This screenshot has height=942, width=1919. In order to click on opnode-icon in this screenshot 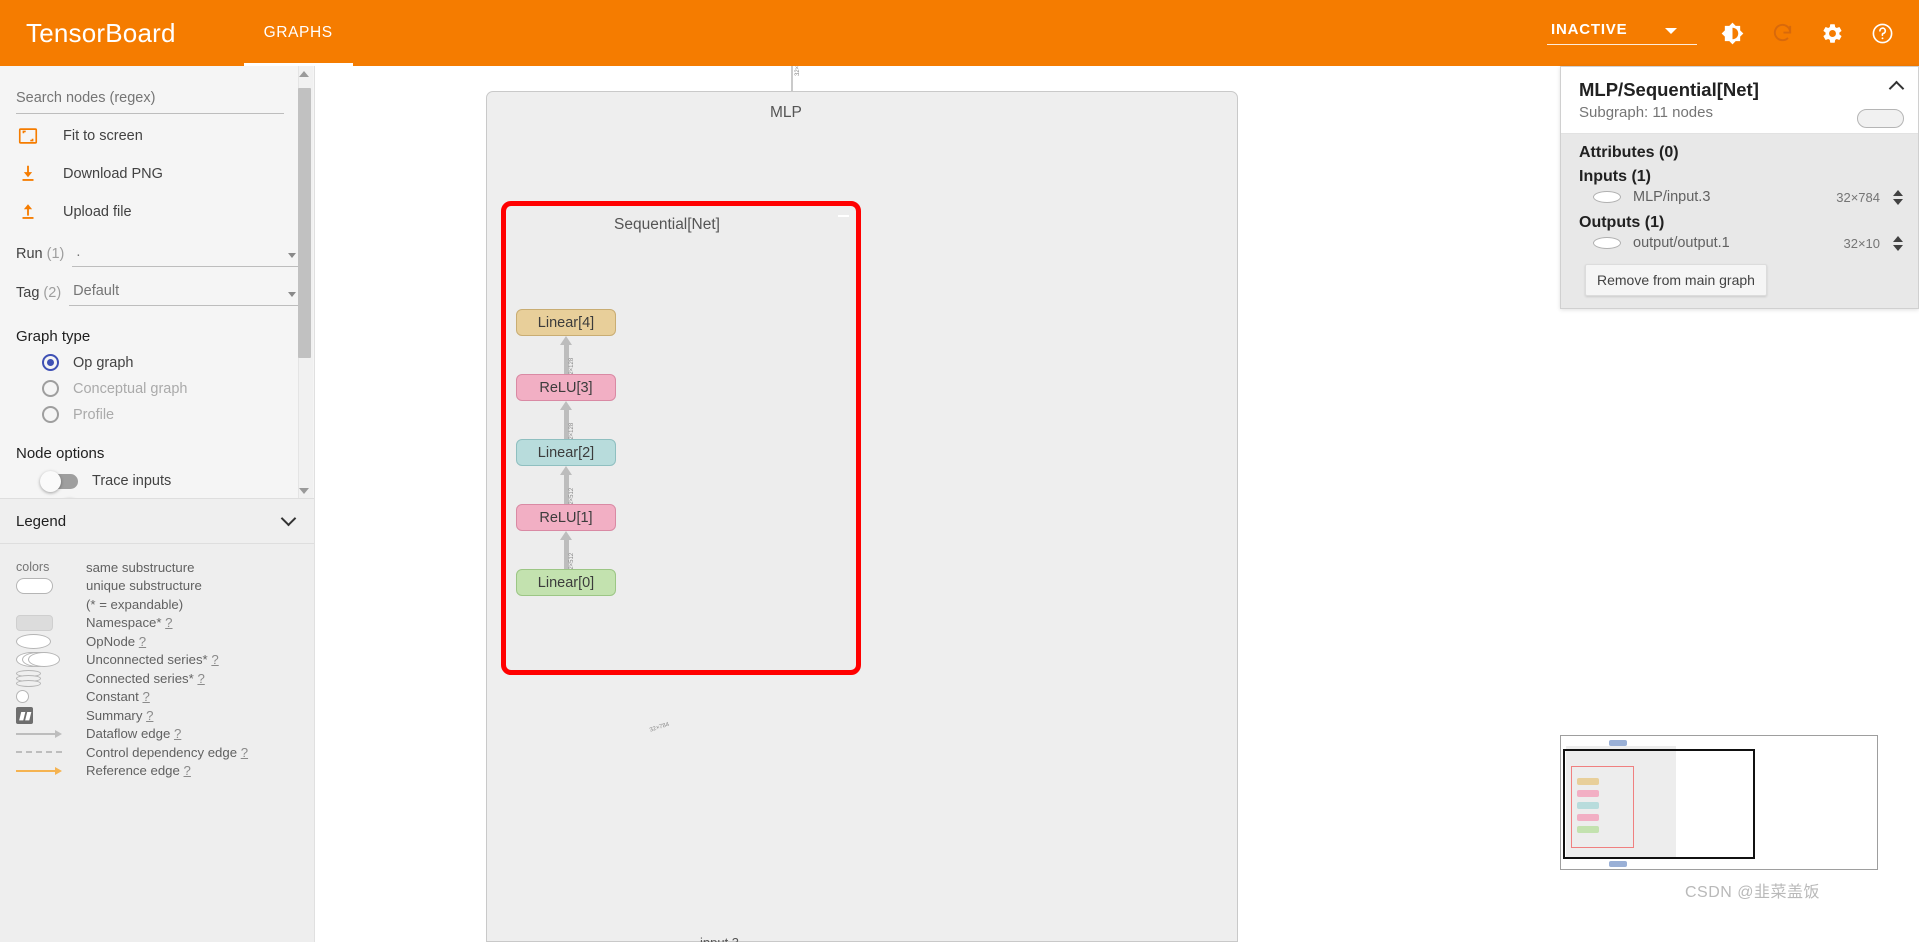, I will do `click(1607, 197)`.